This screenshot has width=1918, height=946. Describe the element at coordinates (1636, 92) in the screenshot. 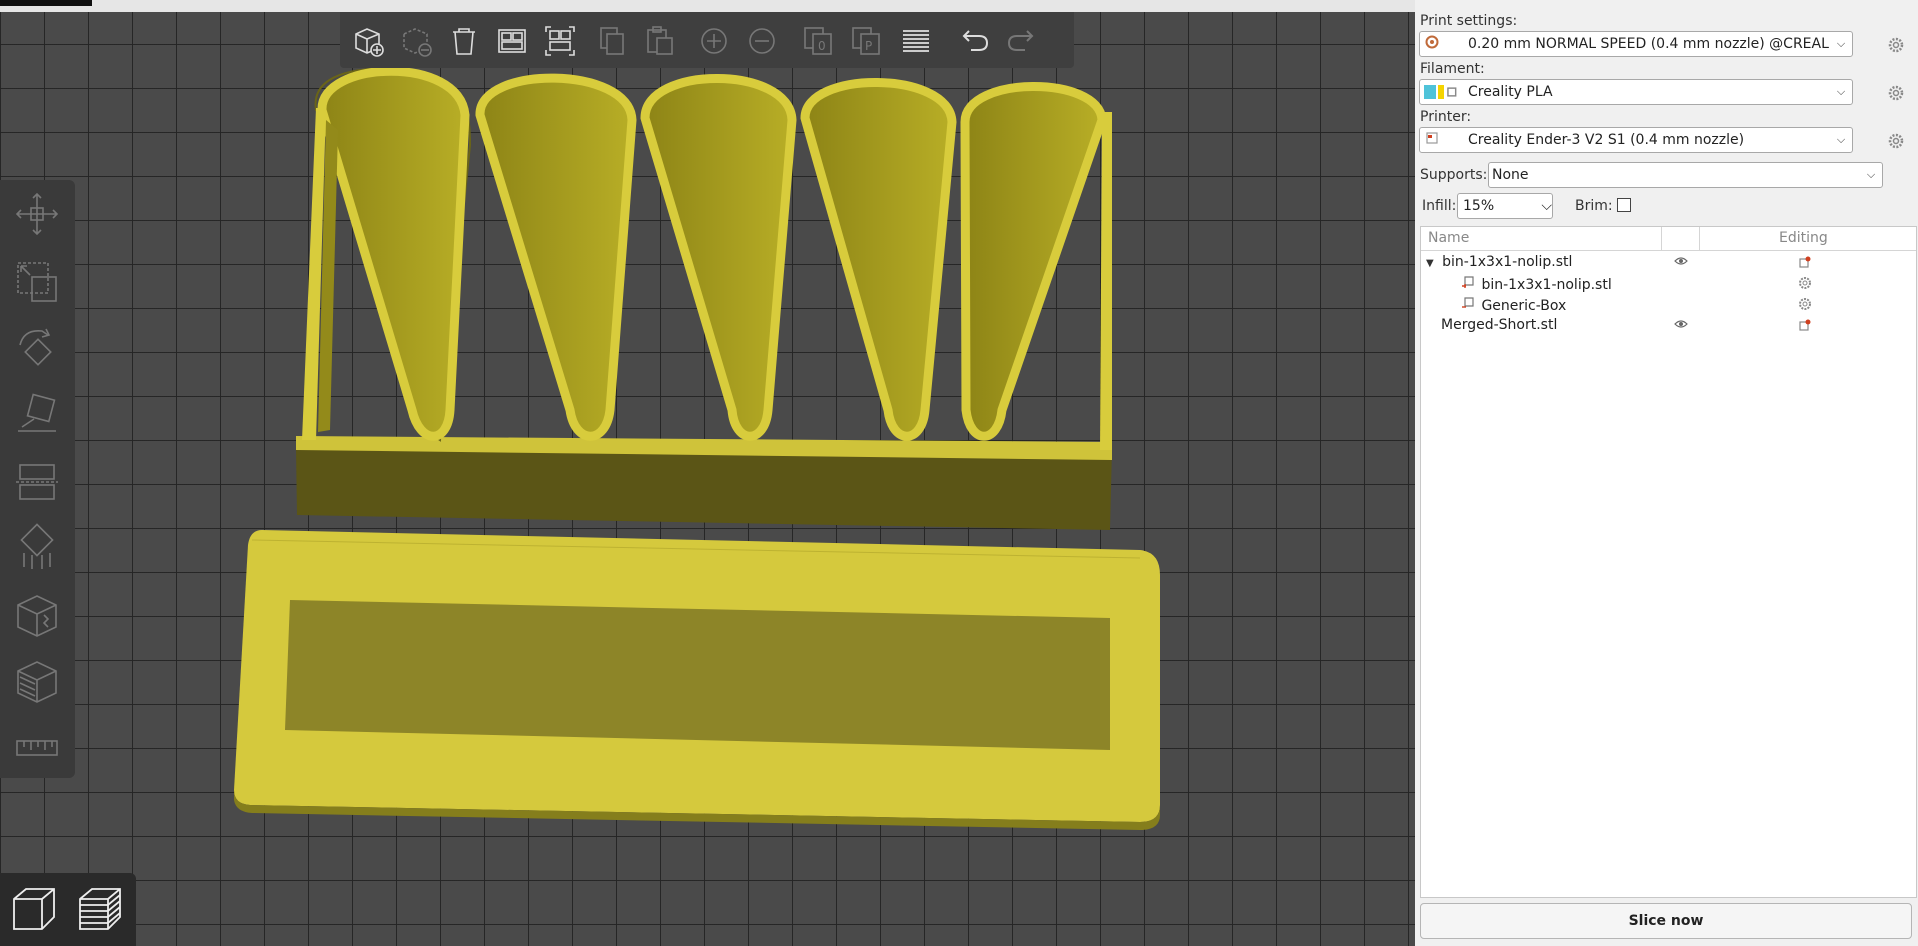

I see `filament-combo: Creality PLA ⌵` at that location.